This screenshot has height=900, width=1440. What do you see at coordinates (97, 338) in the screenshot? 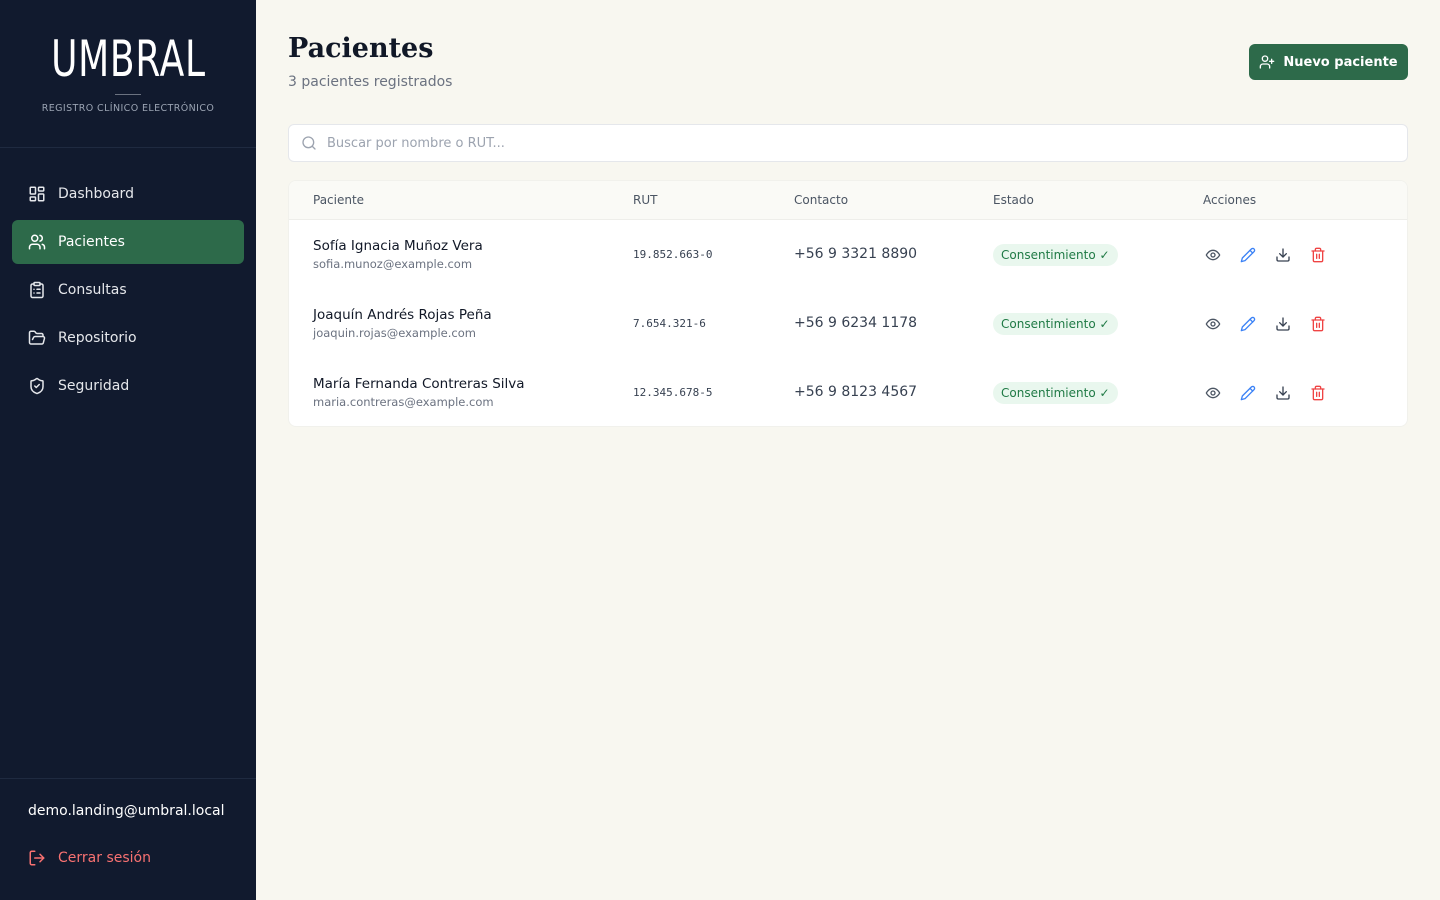
I see `sidebar-item-label: Repositorio` at bounding box center [97, 338].